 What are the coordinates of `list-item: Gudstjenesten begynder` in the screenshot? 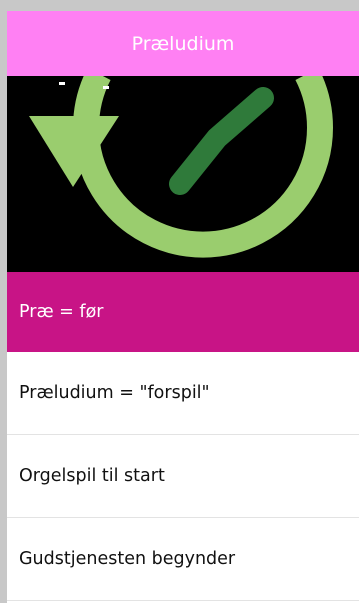 It's located at (183, 559).